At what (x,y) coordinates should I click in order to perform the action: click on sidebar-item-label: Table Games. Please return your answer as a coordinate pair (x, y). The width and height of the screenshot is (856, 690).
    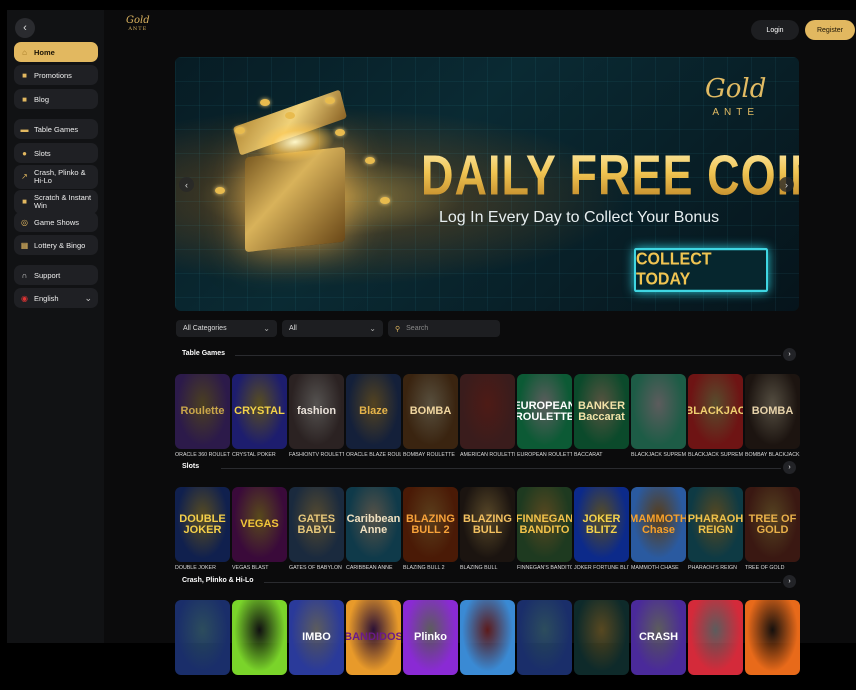
    Looking at the image, I should click on (56, 129).